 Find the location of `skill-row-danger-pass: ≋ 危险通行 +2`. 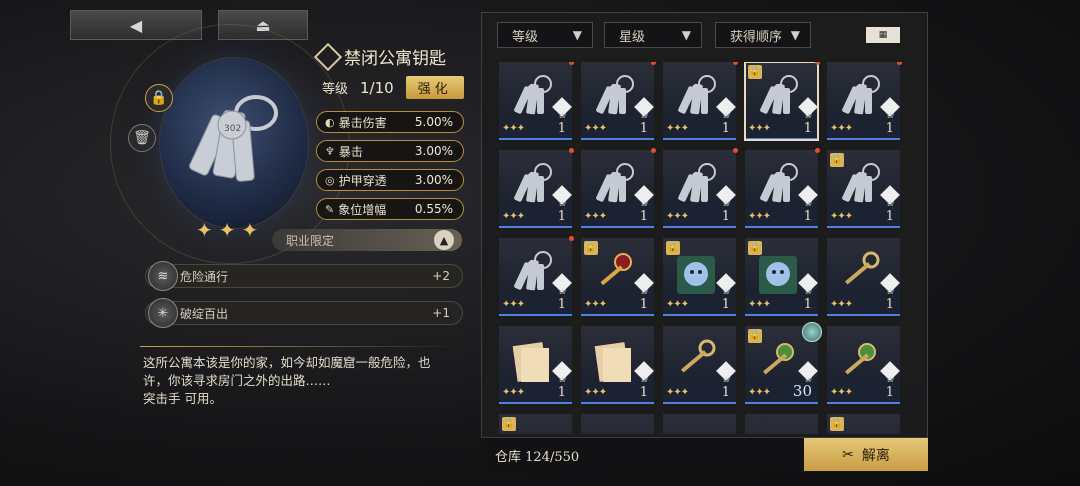

skill-row-danger-pass: ≋ 危险通行 +2 is located at coordinates (304, 276).